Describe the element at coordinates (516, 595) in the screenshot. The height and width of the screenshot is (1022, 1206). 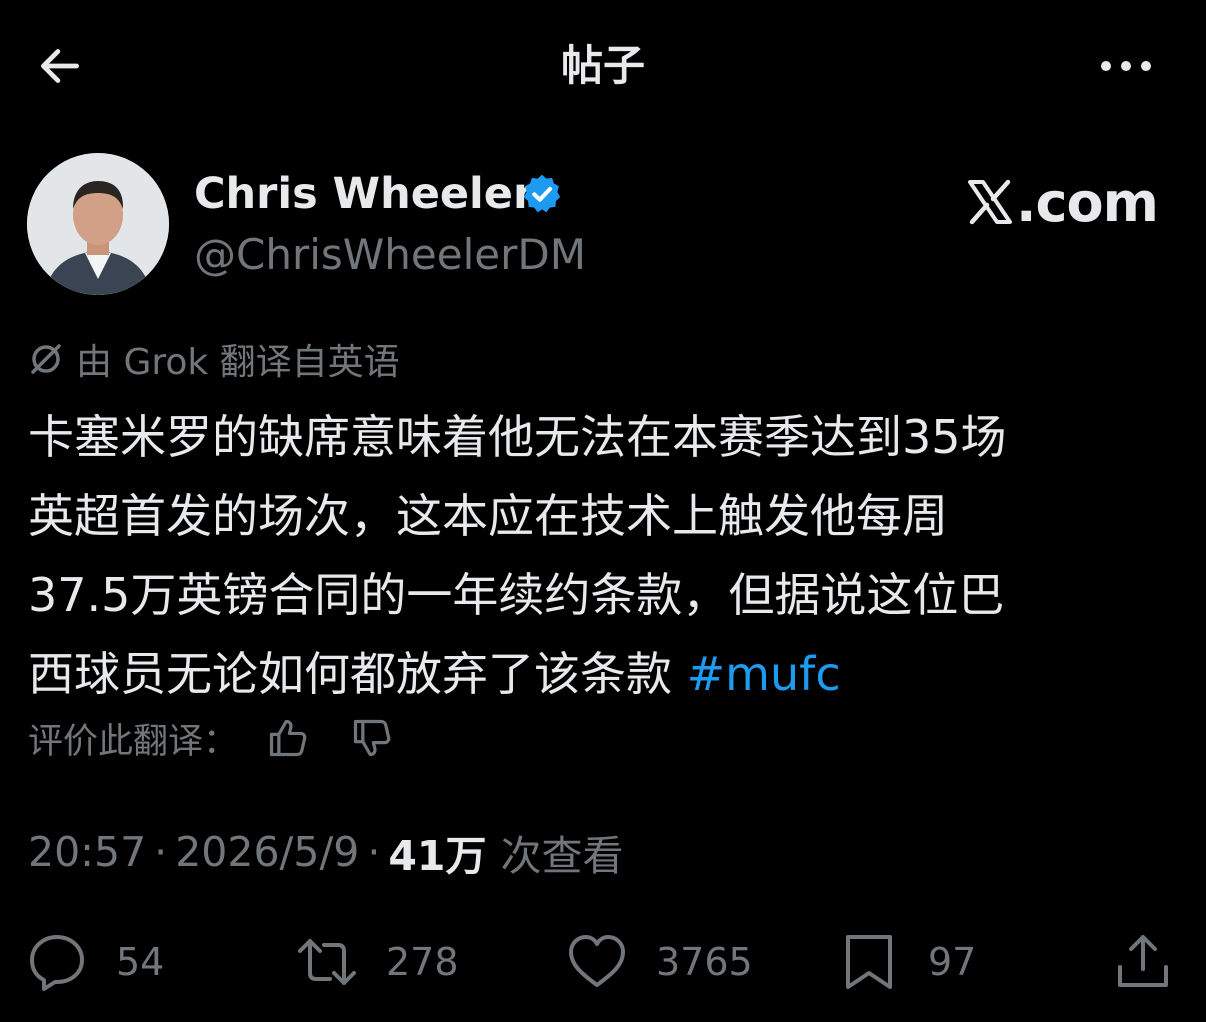
I see `tweet-line: 37.5万英镑合同的一年续约条款，但据说这位巴` at that location.